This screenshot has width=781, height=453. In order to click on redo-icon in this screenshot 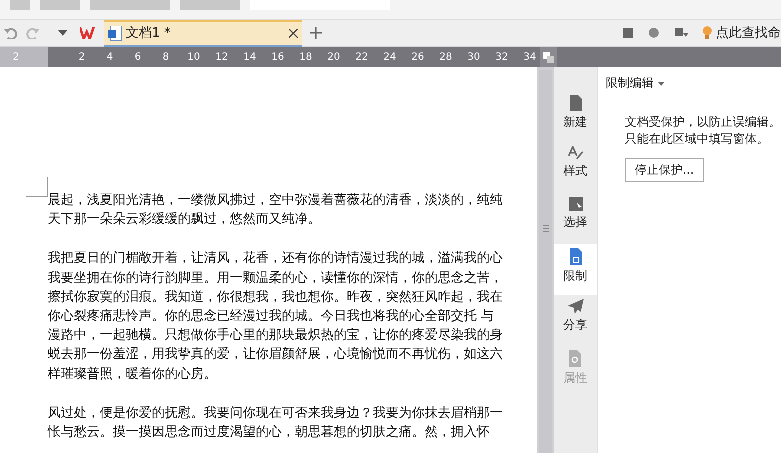, I will do `click(33, 33)`.